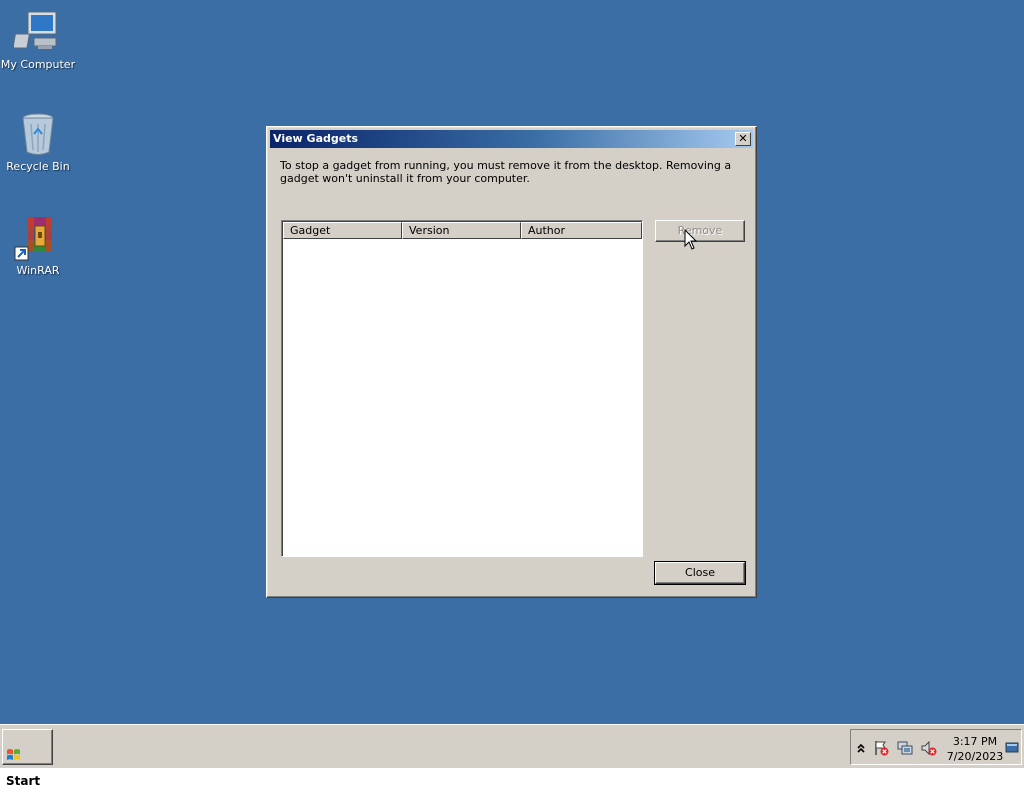 Image resolution: width=1024 pixels, height=798 pixels. What do you see at coordinates (700, 231) in the screenshot?
I see `remove-button: Remove` at bounding box center [700, 231].